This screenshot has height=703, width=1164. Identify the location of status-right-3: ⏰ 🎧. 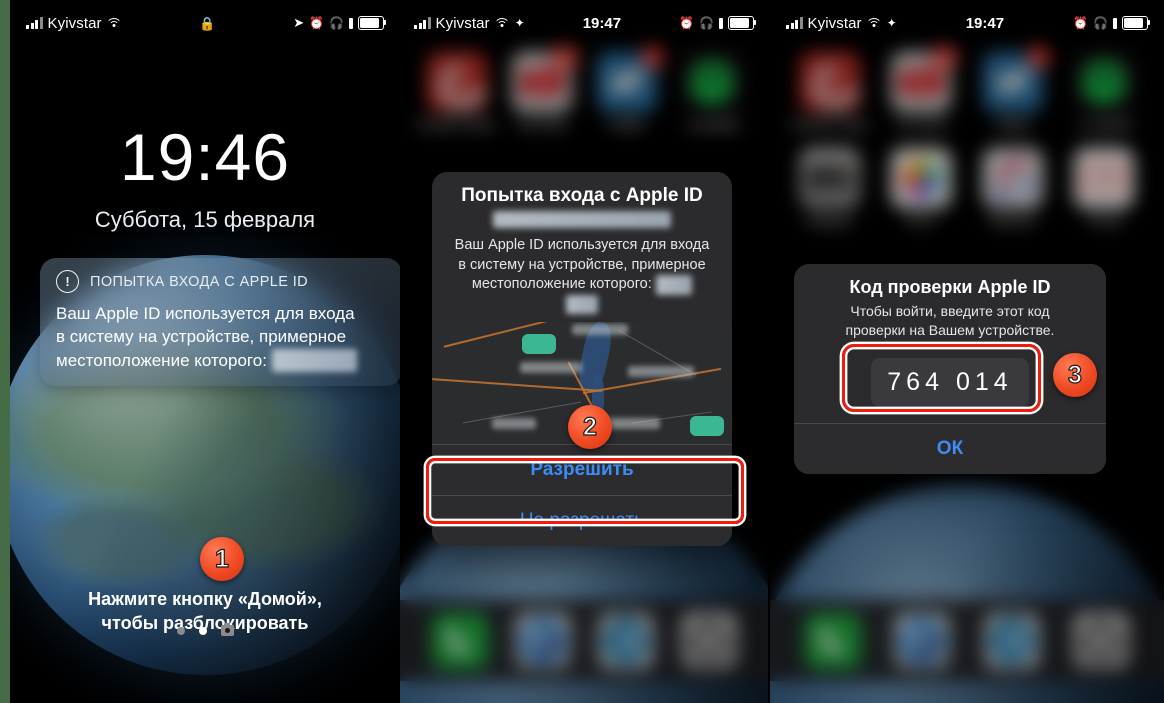
(1111, 23).